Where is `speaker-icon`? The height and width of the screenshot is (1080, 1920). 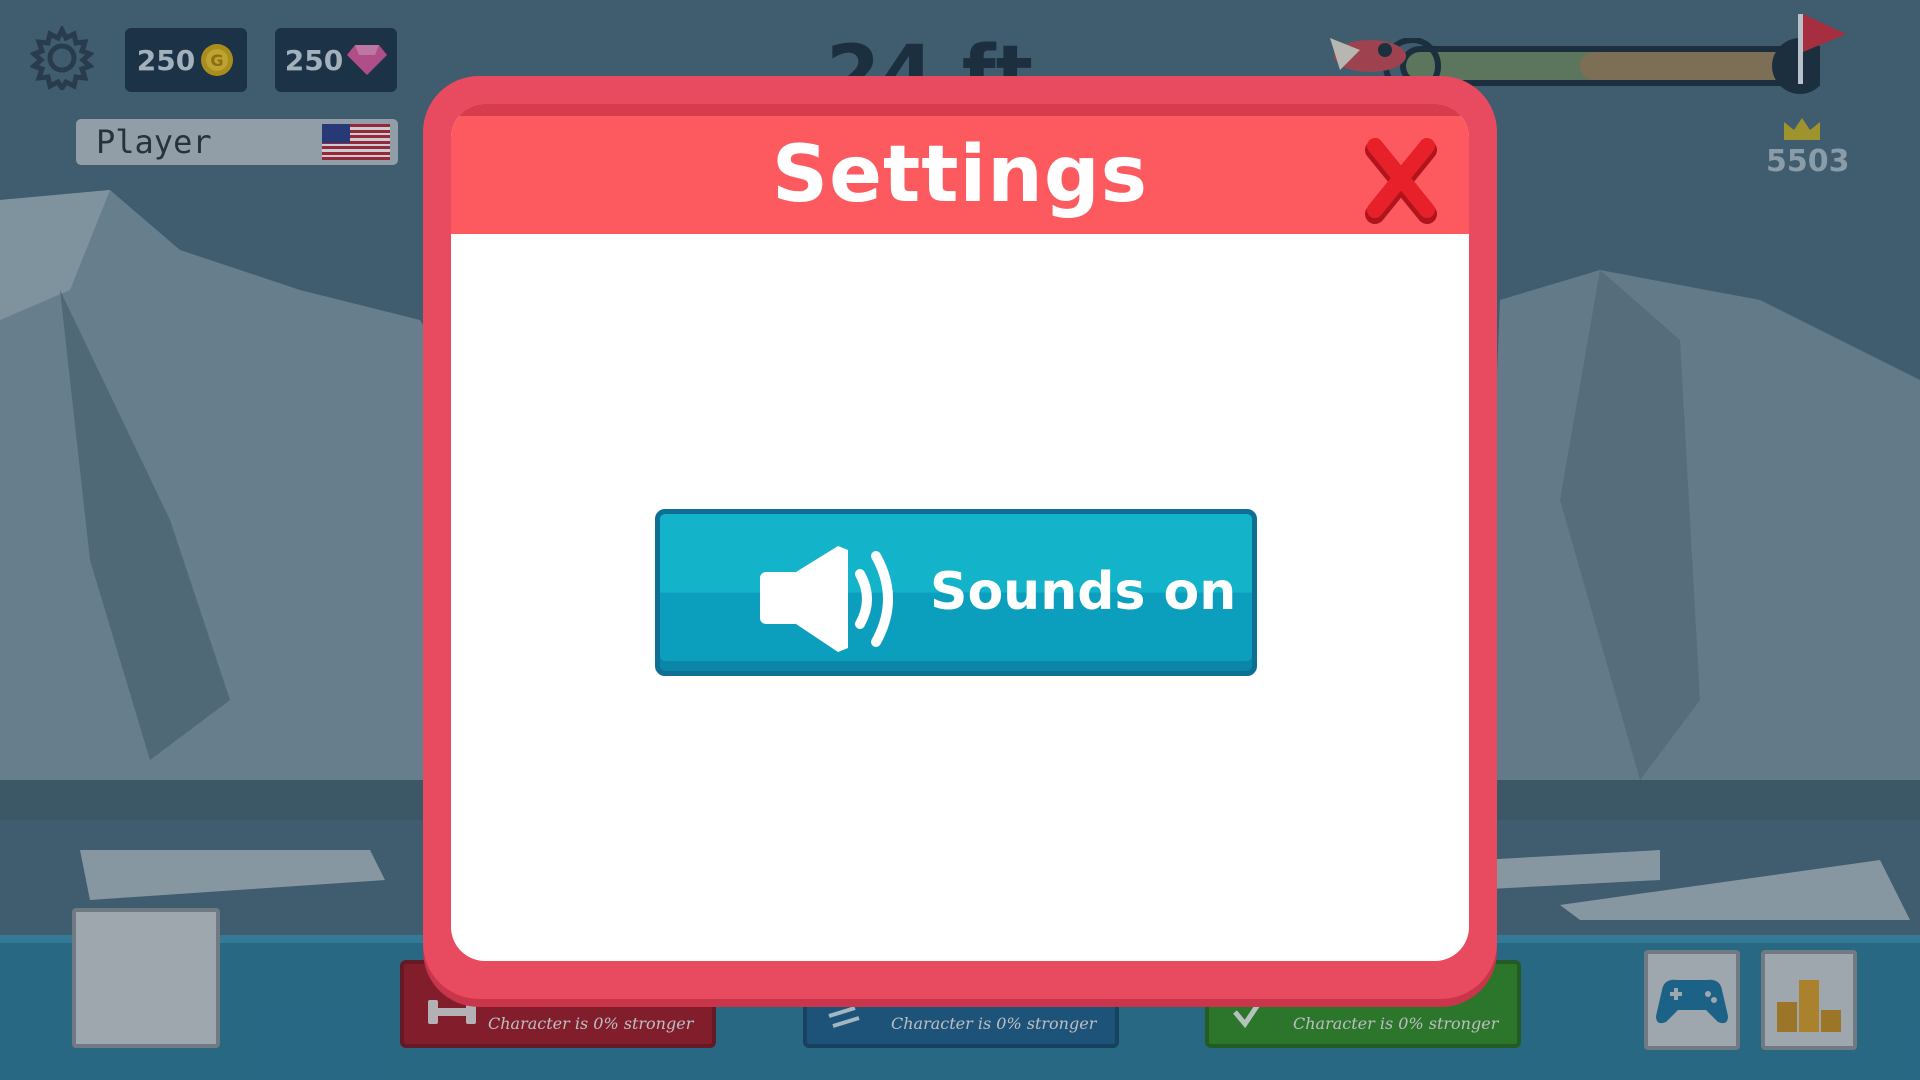 speaker-icon is located at coordinates (826, 599).